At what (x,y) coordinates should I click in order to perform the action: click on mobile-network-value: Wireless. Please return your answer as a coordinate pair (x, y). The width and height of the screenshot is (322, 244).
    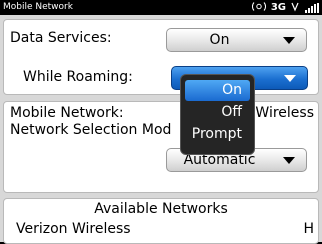
    Looking at the image, I should click on (284, 113).